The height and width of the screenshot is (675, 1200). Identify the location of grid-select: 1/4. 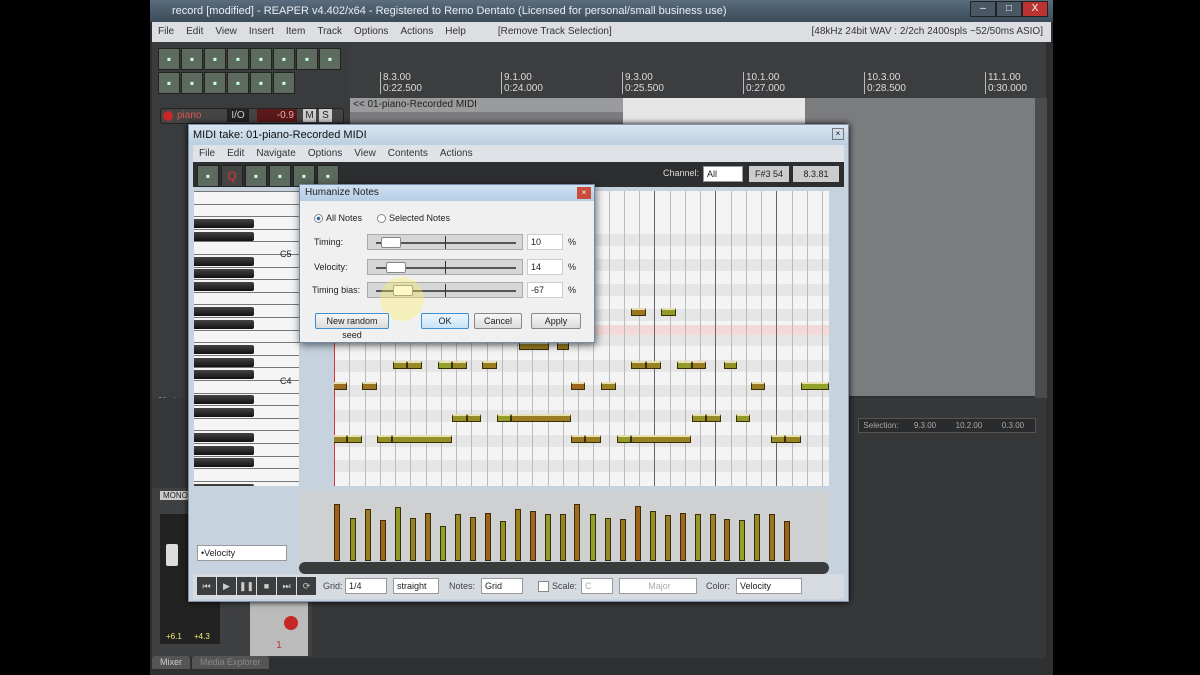
(366, 586).